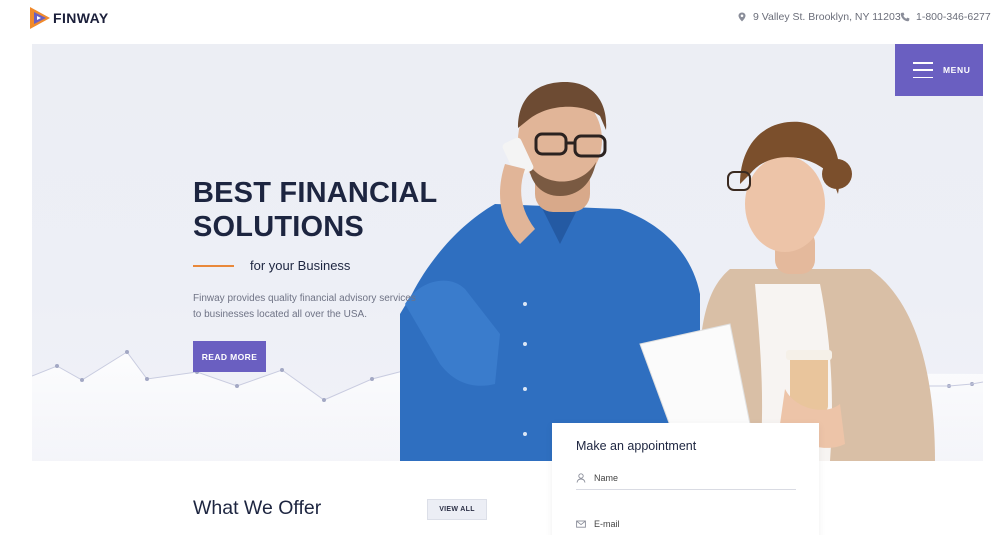  I want to click on brand-name: FINWAY, so click(81, 18).